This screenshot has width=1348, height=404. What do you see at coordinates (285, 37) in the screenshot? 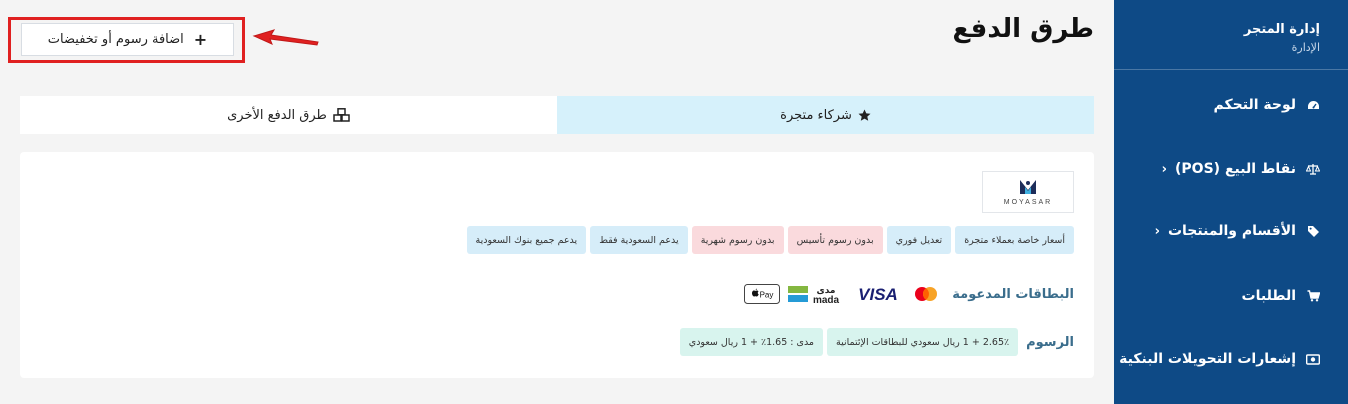
I see `annotation-arrow-icon` at bounding box center [285, 37].